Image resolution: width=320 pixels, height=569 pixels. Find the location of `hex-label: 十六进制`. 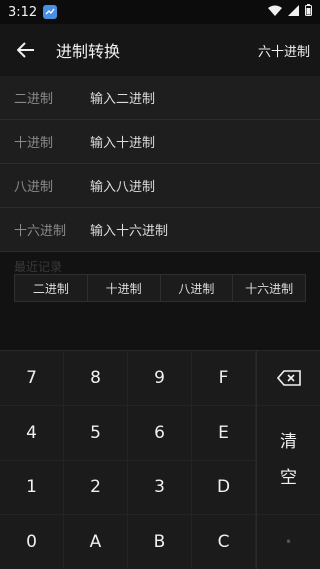

hex-label: 十六进制 is located at coordinates (40, 231).